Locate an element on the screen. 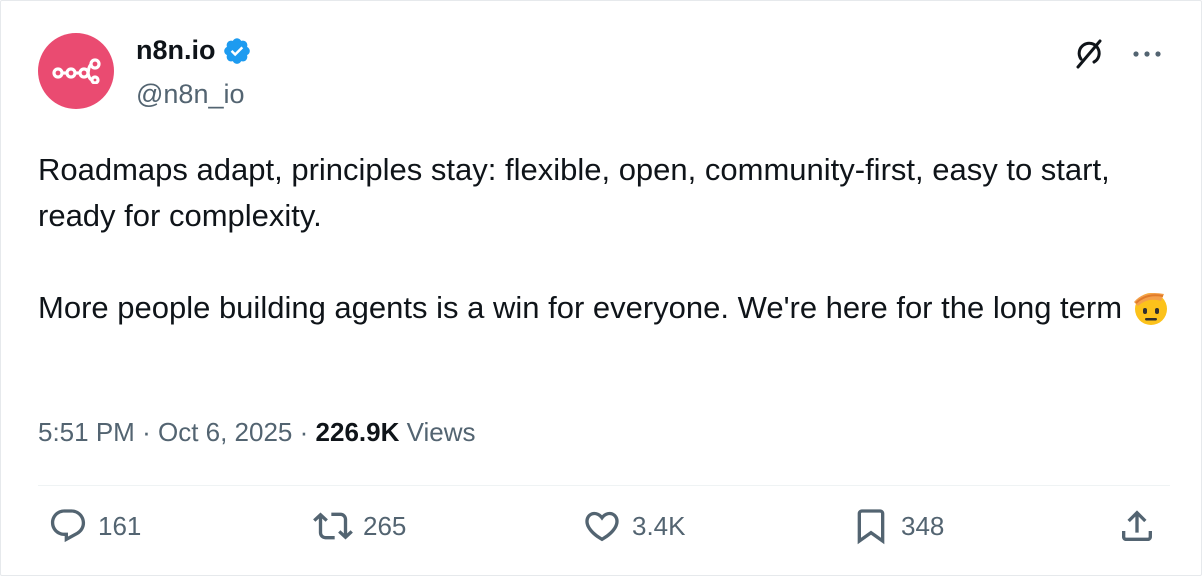 Image resolution: width=1202 pixels, height=576 pixels. verified-badge-icon is located at coordinates (236, 50).